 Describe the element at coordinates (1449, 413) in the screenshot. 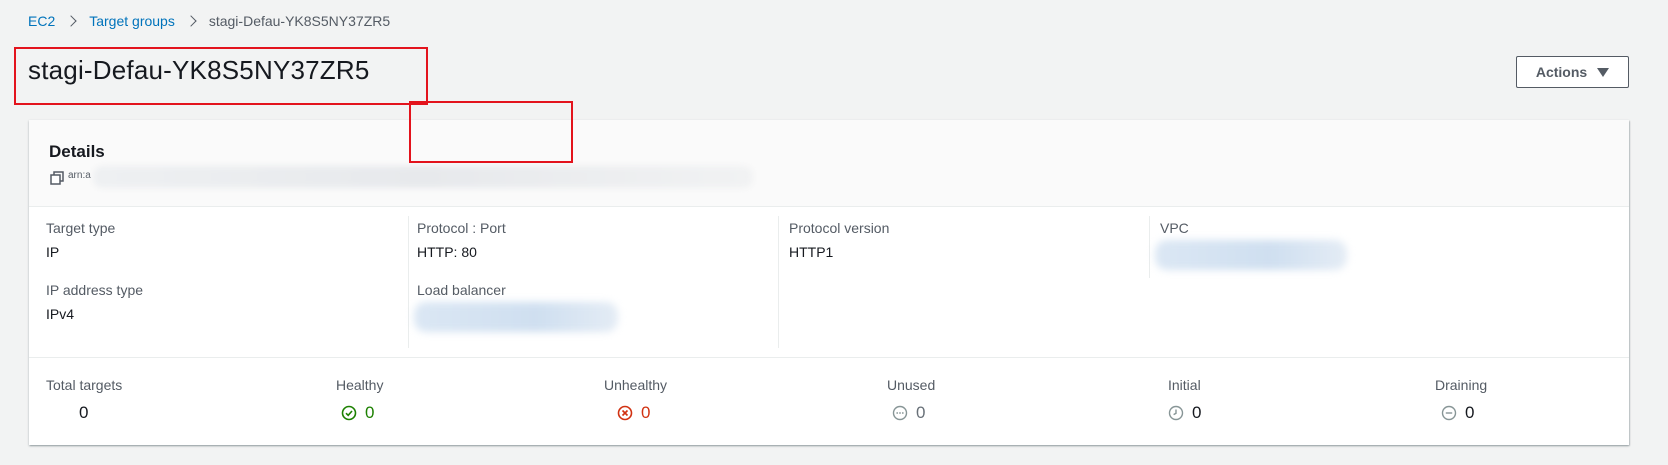

I see `minus-circle-icon` at that location.